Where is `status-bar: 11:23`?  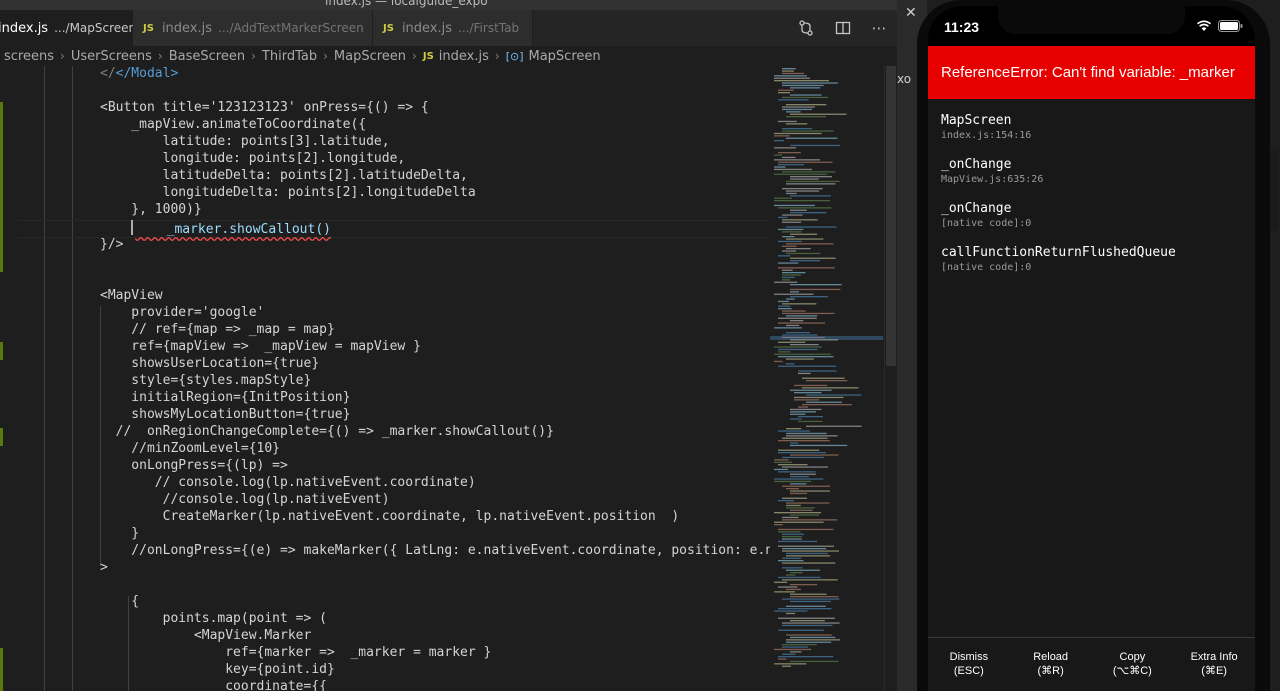 status-bar: 11:23 is located at coordinates (1091, 26).